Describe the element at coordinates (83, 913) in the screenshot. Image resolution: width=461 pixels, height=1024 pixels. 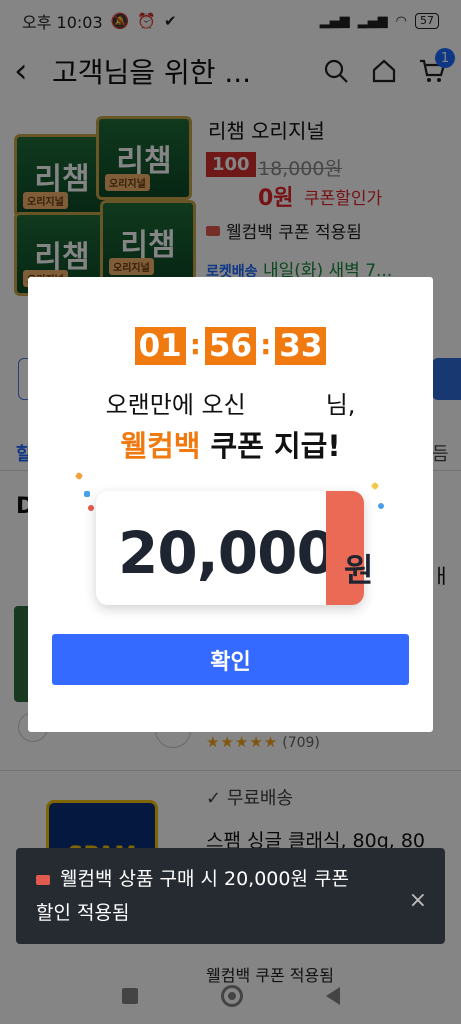
I see `toast-line-2: 할인 적용됨` at that location.